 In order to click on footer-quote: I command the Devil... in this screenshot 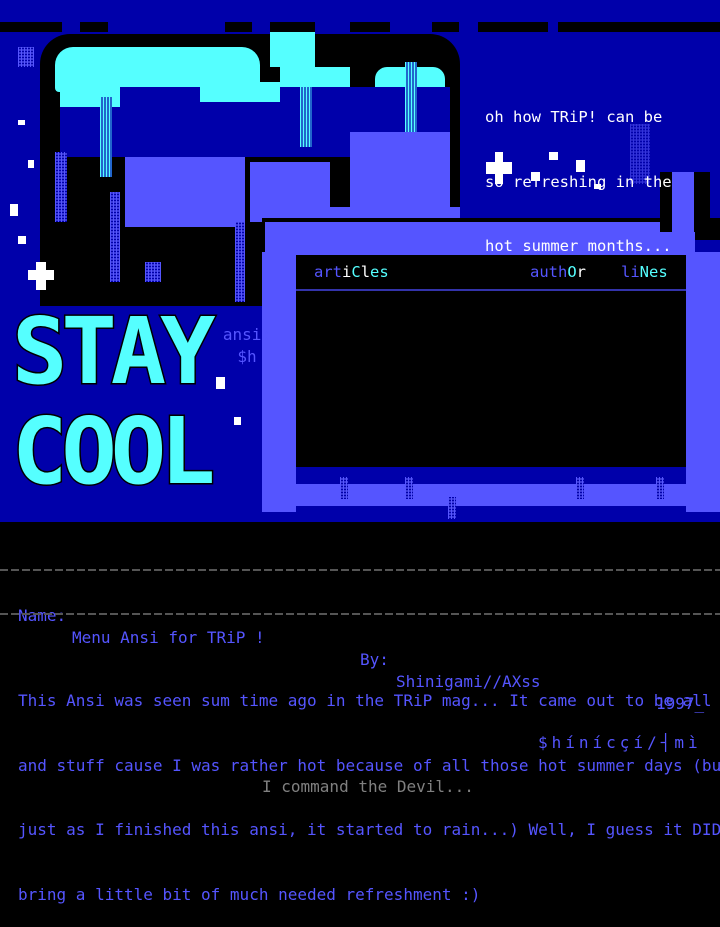, I will do `click(368, 786)`.